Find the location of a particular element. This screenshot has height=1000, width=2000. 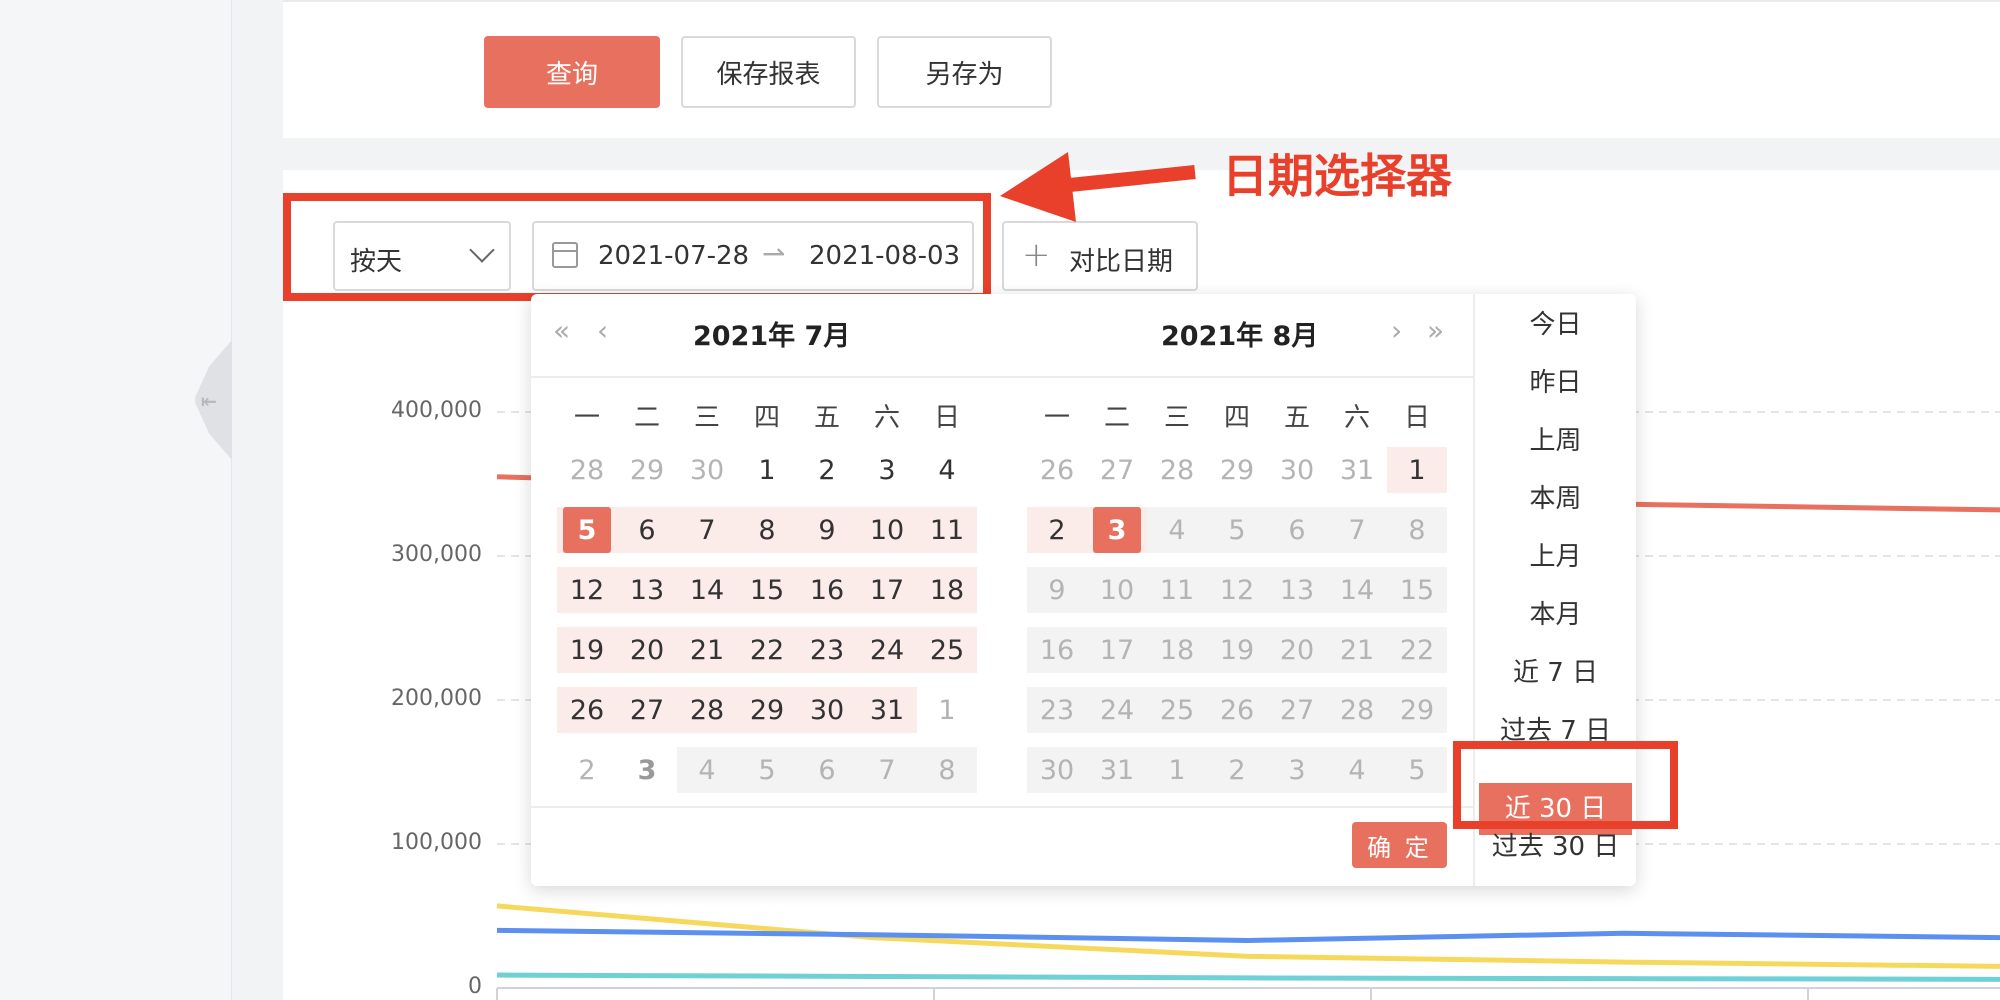

confirm-button: 确 定 is located at coordinates (1399, 845).